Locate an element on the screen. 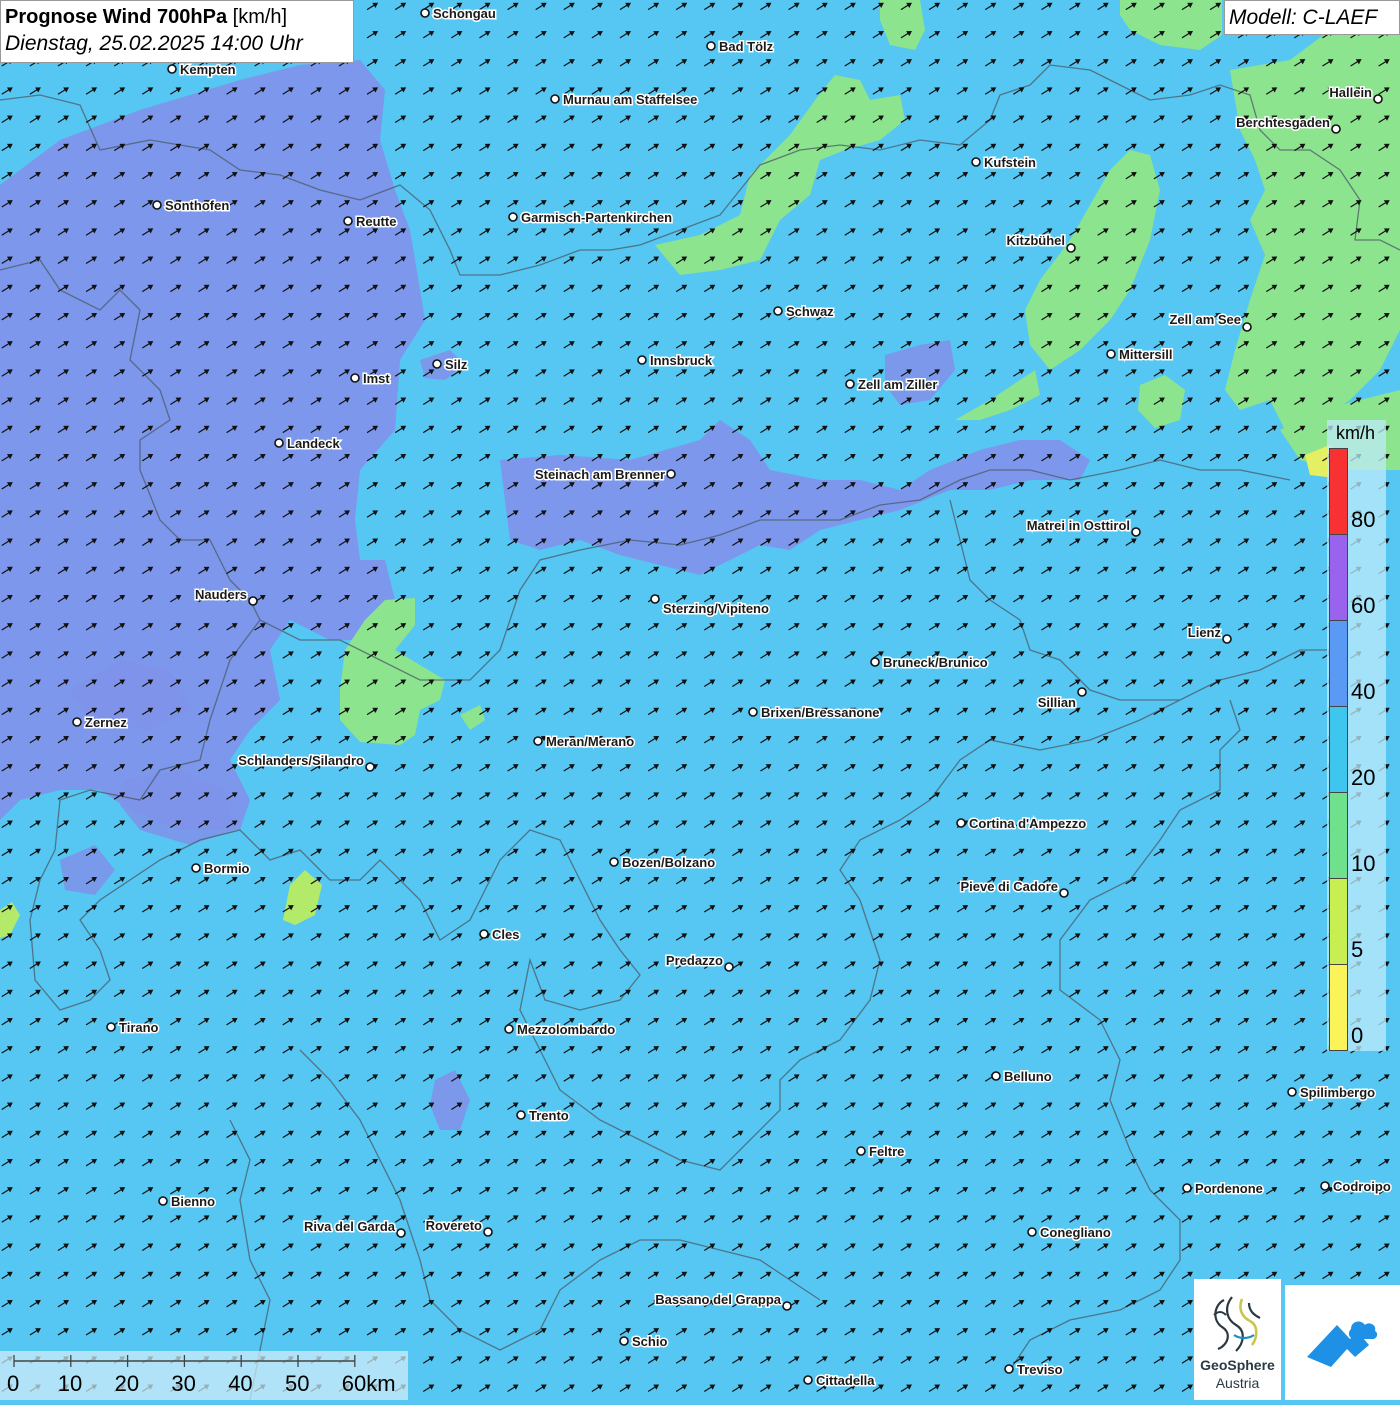 This screenshot has width=1400, height=1405. city-label: Innsbruck is located at coordinates (681, 360).